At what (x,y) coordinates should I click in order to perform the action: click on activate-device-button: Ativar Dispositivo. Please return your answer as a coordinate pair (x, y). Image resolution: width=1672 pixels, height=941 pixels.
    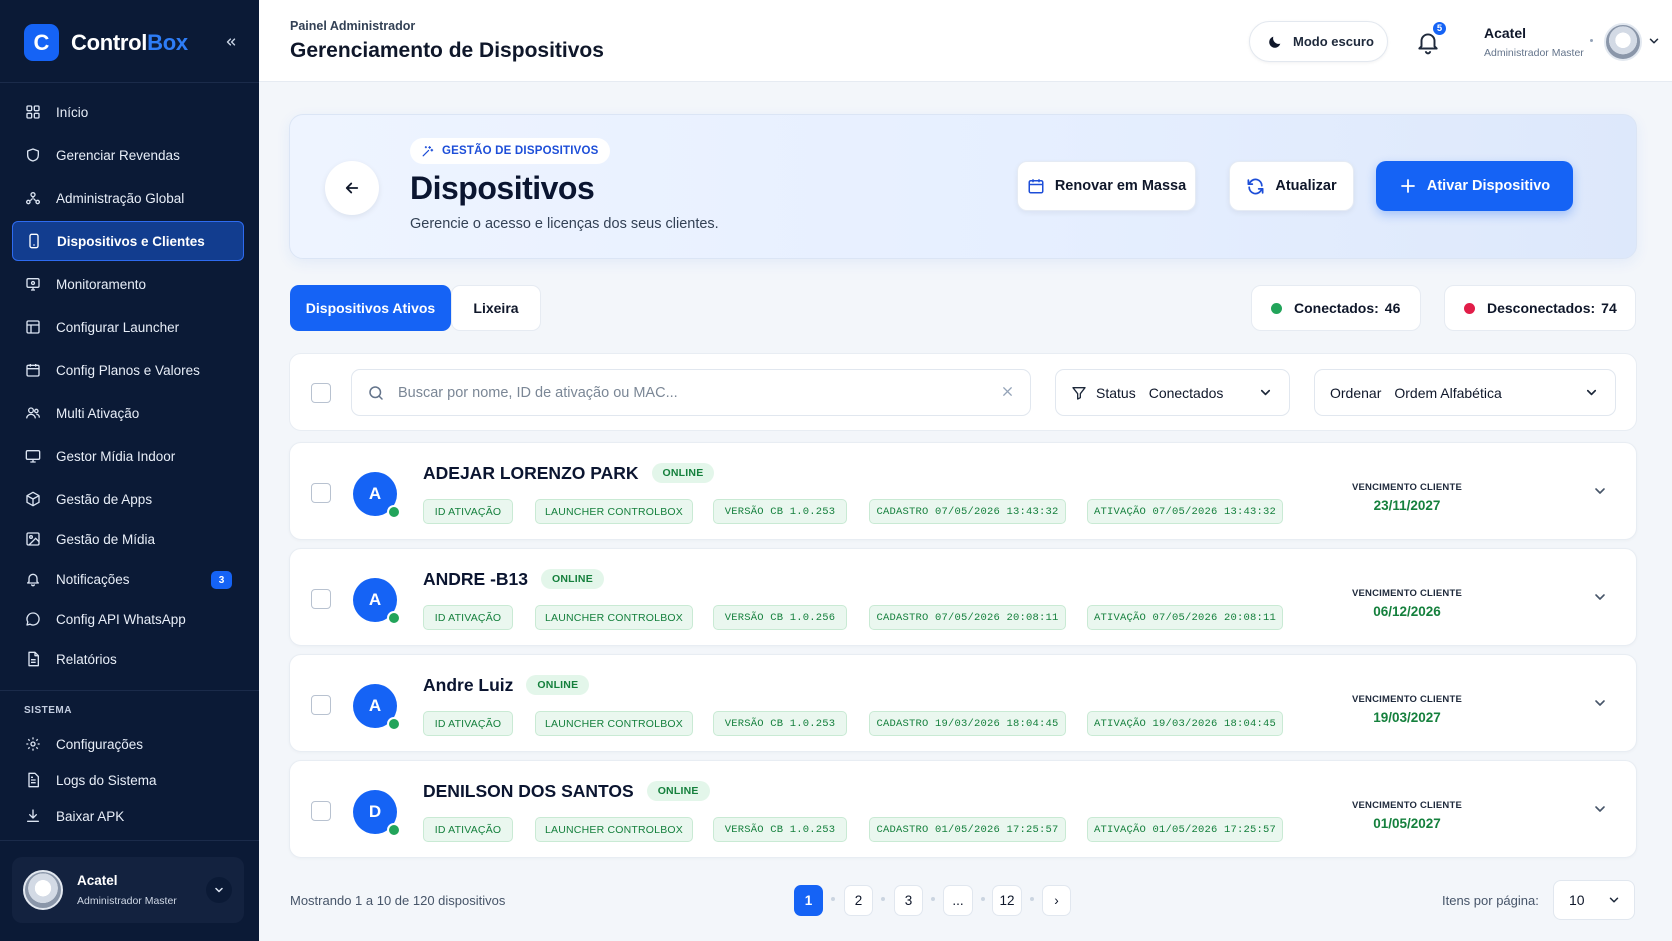
    Looking at the image, I should click on (1474, 186).